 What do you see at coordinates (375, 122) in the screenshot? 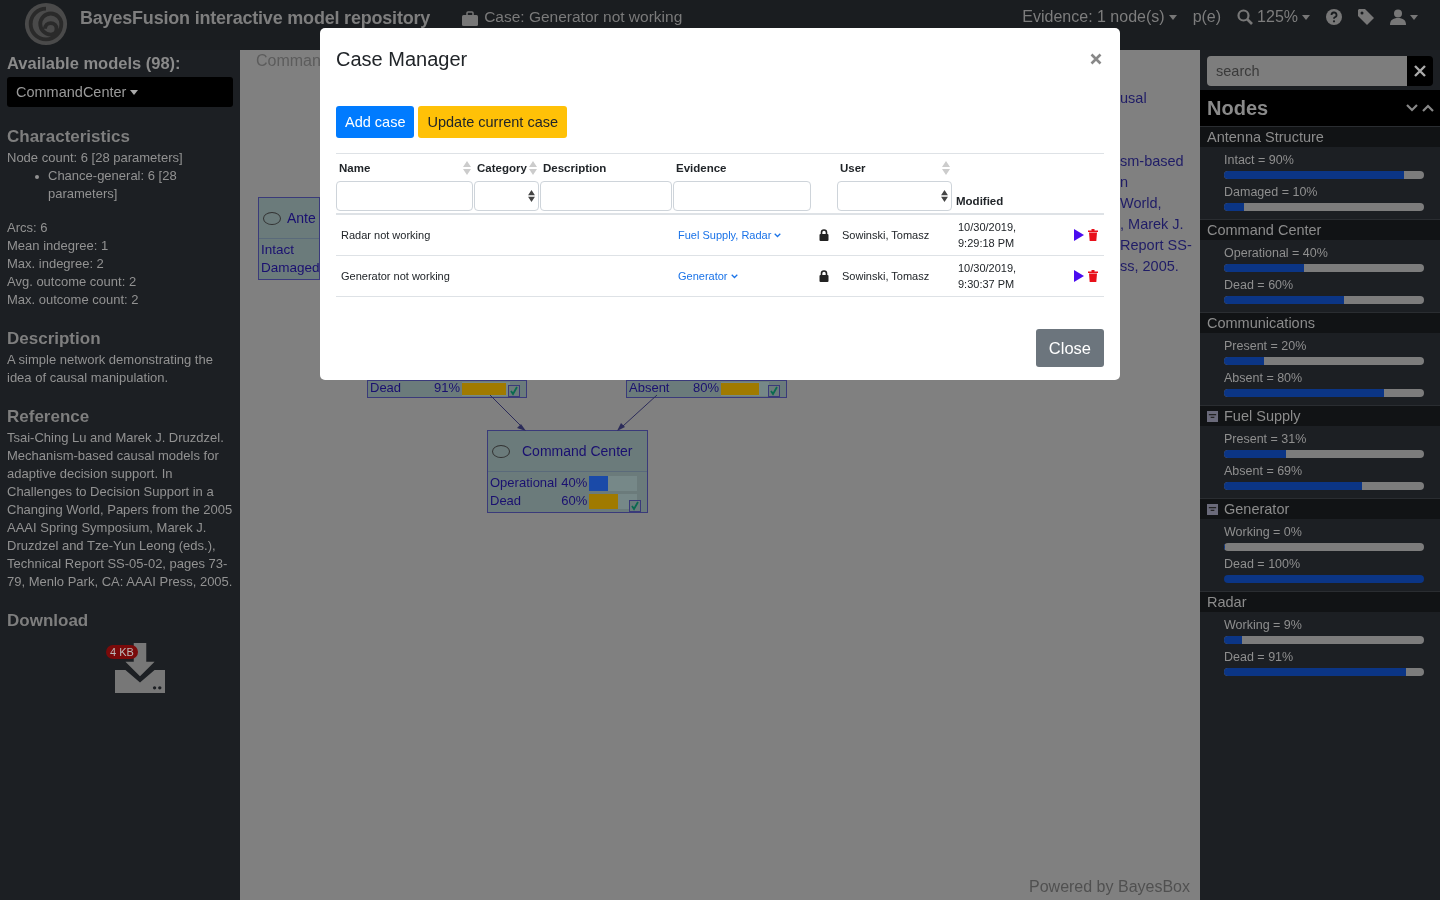
I see `add-case-button: Add case` at bounding box center [375, 122].